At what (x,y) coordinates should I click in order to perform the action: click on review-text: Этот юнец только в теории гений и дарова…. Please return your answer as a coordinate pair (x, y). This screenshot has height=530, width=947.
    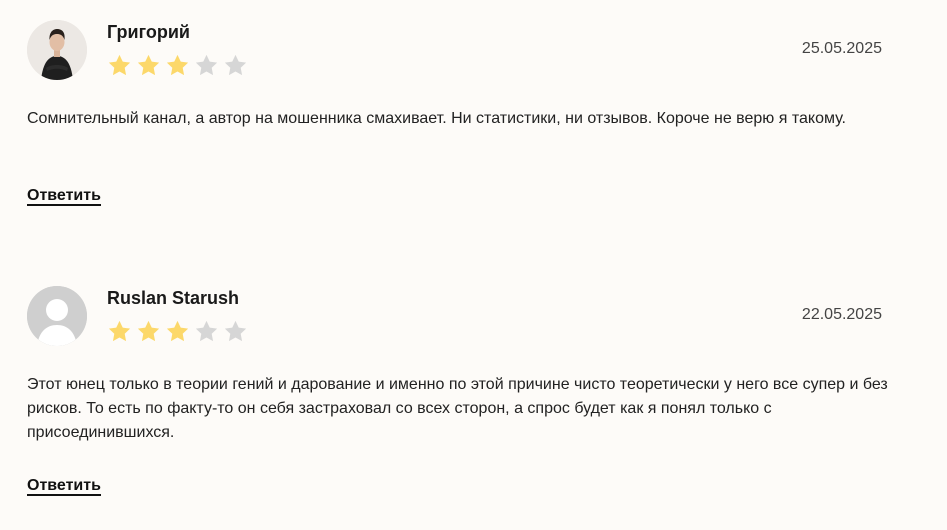
    Looking at the image, I should click on (457, 408).